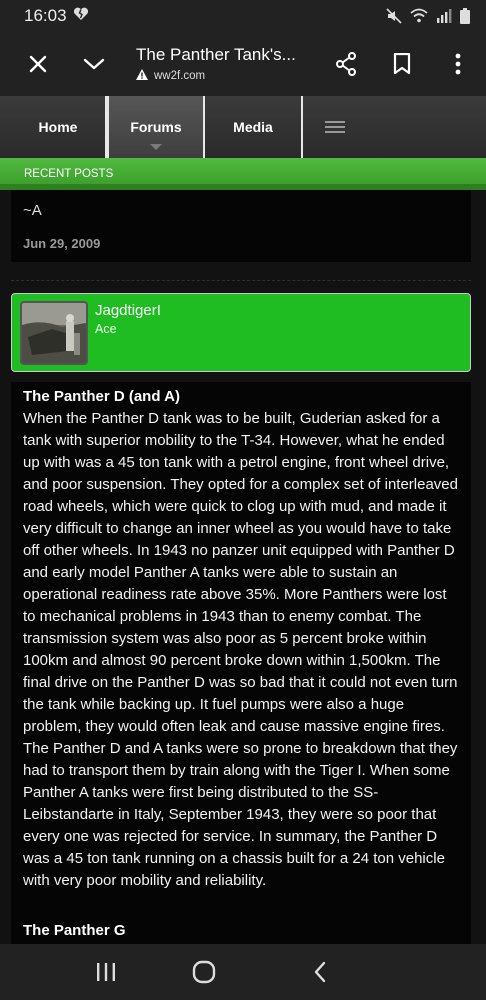  What do you see at coordinates (419, 16) in the screenshot?
I see `wifi-icon` at bounding box center [419, 16].